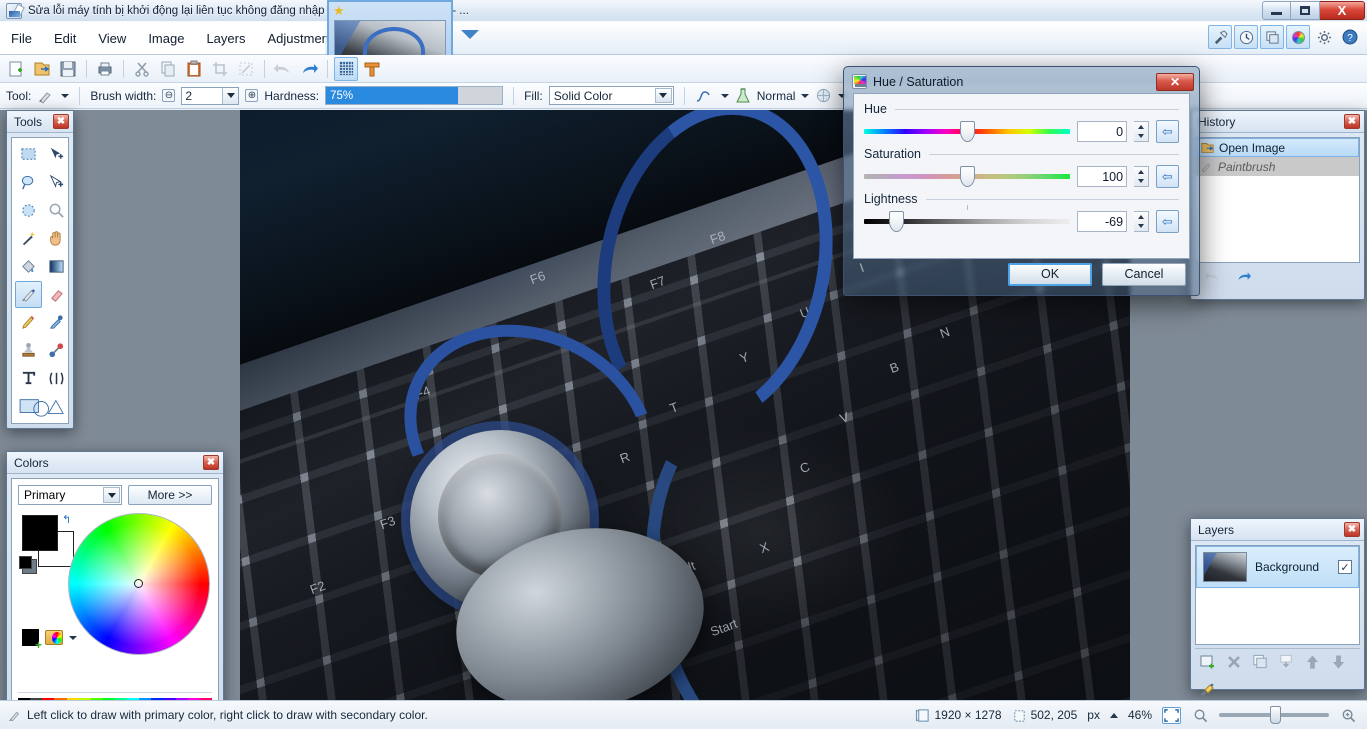 Image resolution: width=1367 pixels, height=729 pixels. What do you see at coordinates (1352, 121) in the screenshot?
I see `history-panel-close-button: ✖` at bounding box center [1352, 121].